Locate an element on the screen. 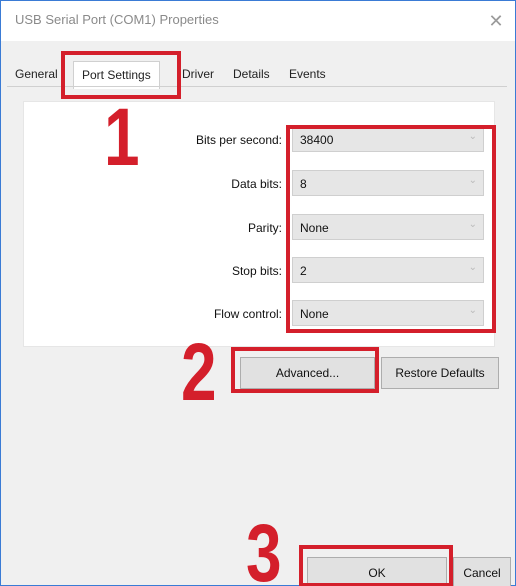 This screenshot has height=586, width=516. title-bar: USB Serial Port (COM1) Properties ✕ is located at coordinates (258, 21).